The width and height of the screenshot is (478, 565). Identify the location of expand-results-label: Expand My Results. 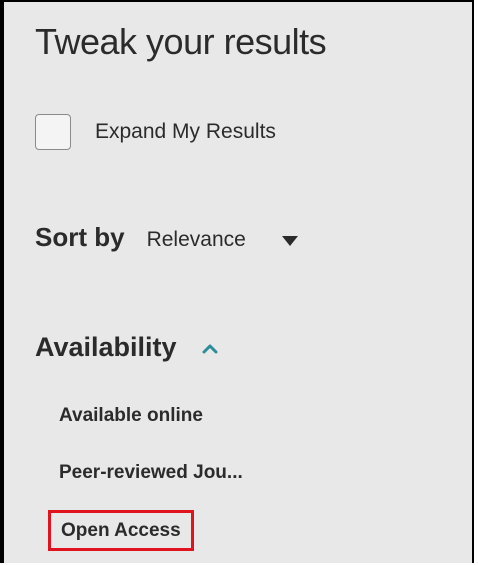
(185, 132).